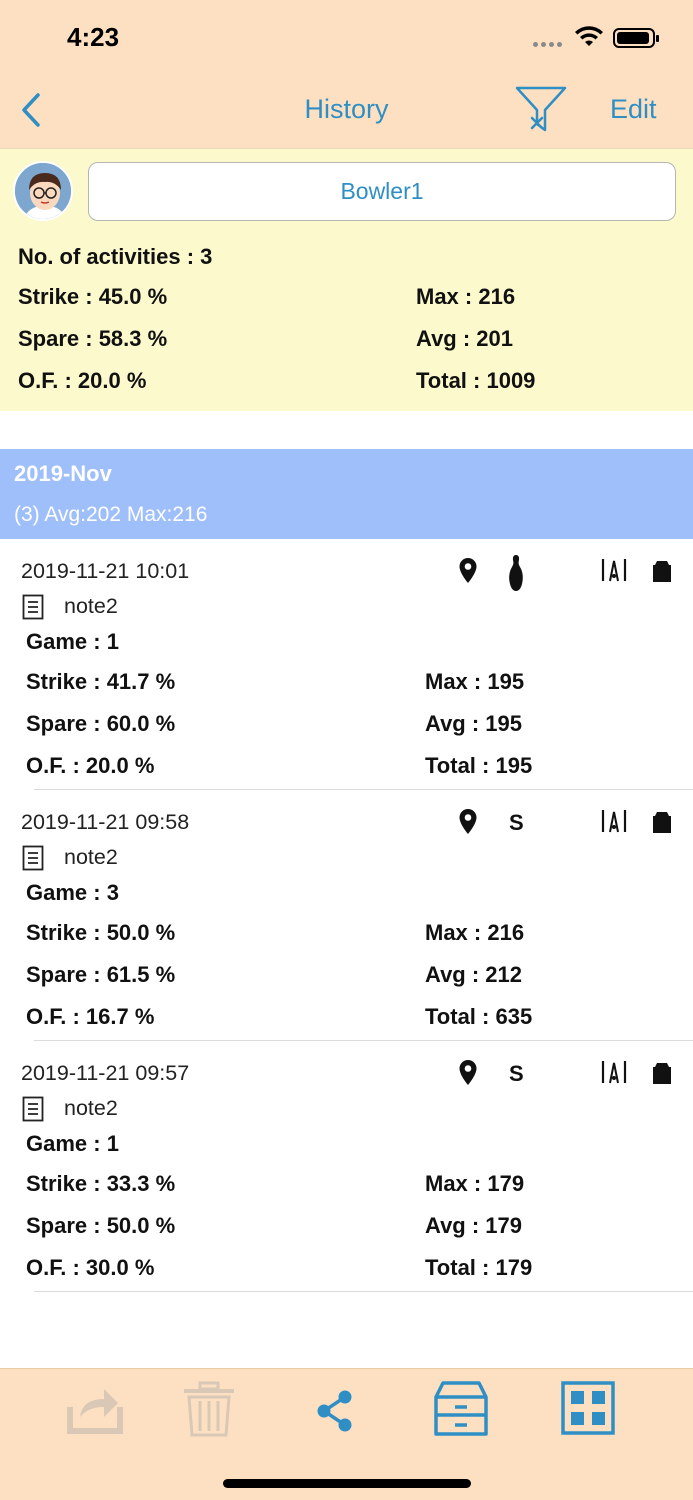 The height and width of the screenshot is (1500, 693). I want to click on filter-clear-icon, so click(541, 110).